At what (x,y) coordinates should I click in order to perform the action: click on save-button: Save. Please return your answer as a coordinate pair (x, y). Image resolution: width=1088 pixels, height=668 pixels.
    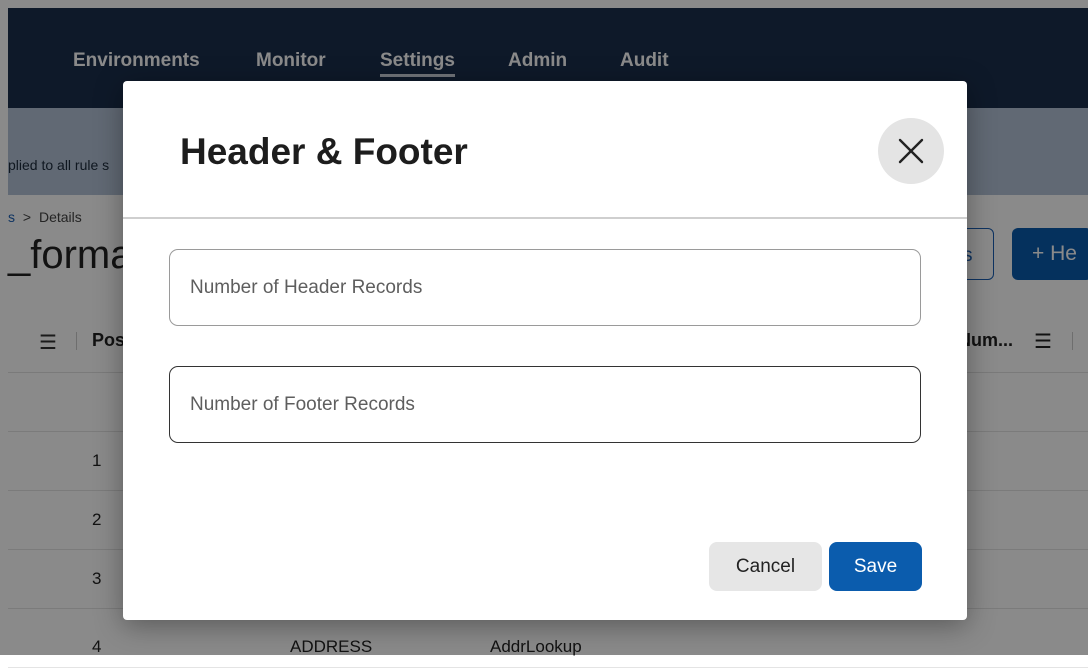
    Looking at the image, I should click on (875, 566).